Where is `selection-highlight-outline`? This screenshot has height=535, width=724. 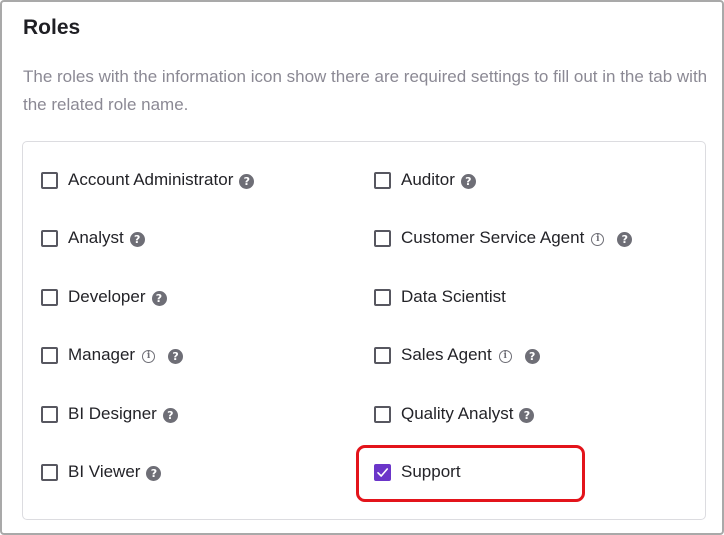 selection-highlight-outline is located at coordinates (470, 473).